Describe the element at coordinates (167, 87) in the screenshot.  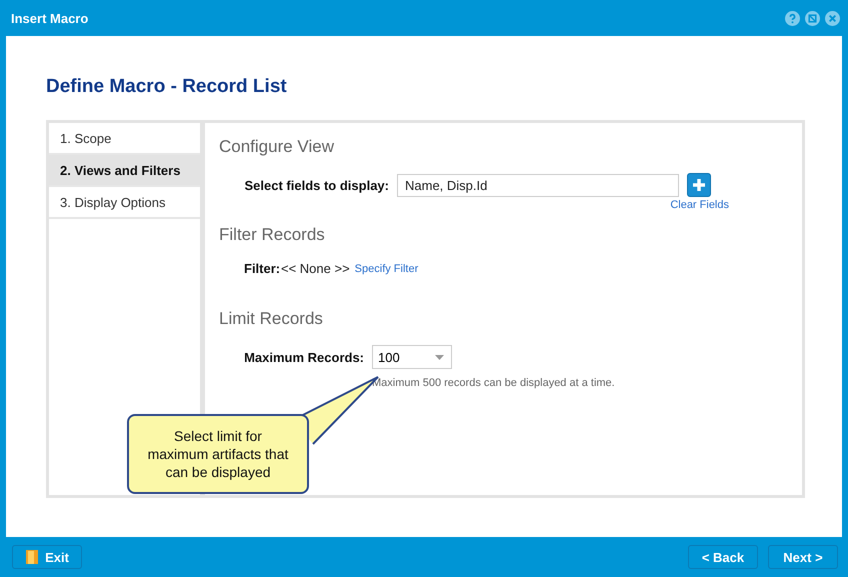
I see `page-heading: Define Macro - Record List` at that location.